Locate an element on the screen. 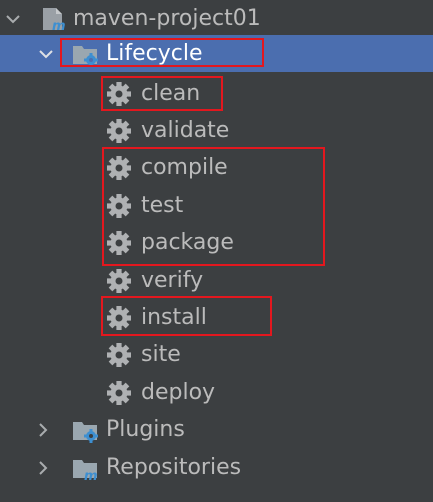  plugins-folder-icon is located at coordinates (85, 432).